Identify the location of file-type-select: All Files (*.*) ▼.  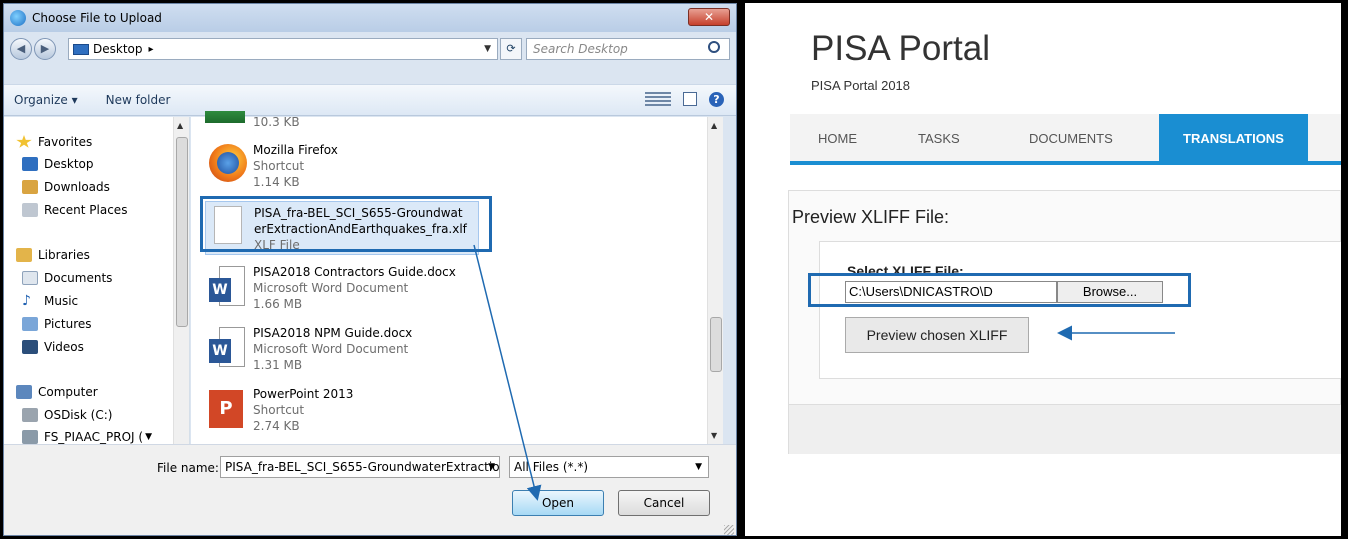
(609, 467).